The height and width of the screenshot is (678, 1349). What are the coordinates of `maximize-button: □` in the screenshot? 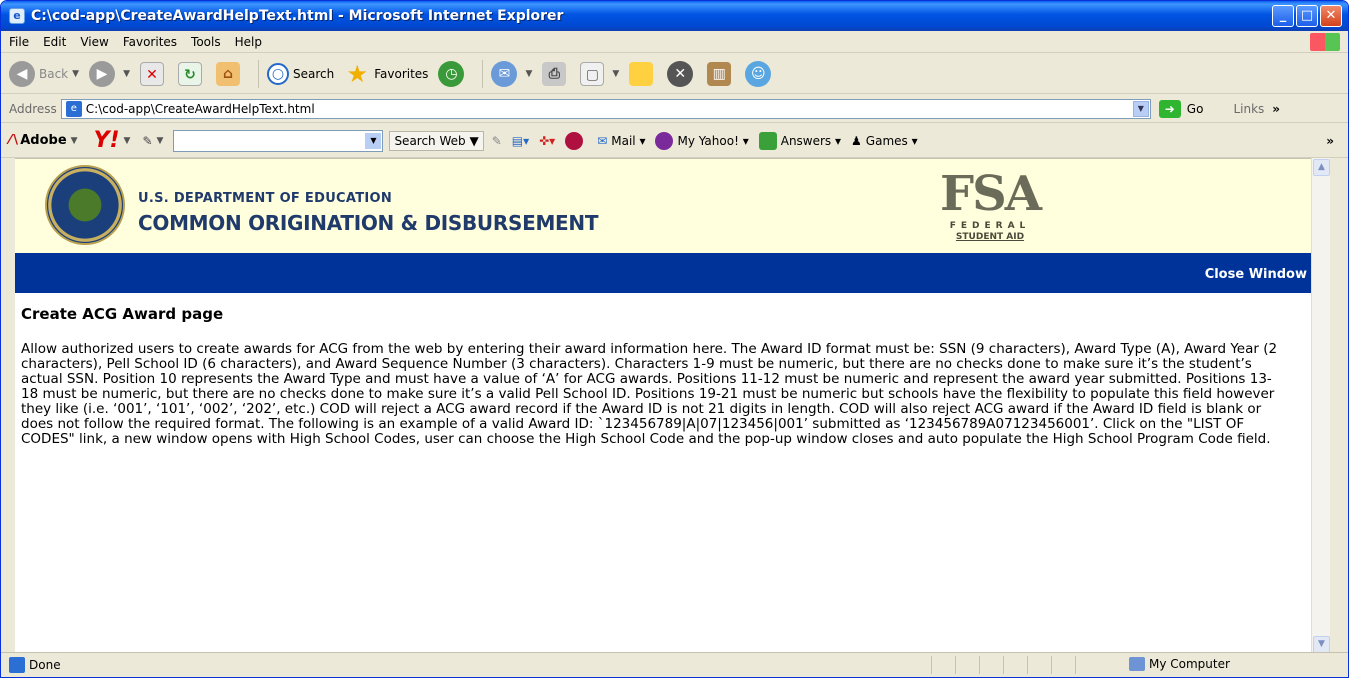 It's located at (1307, 16).